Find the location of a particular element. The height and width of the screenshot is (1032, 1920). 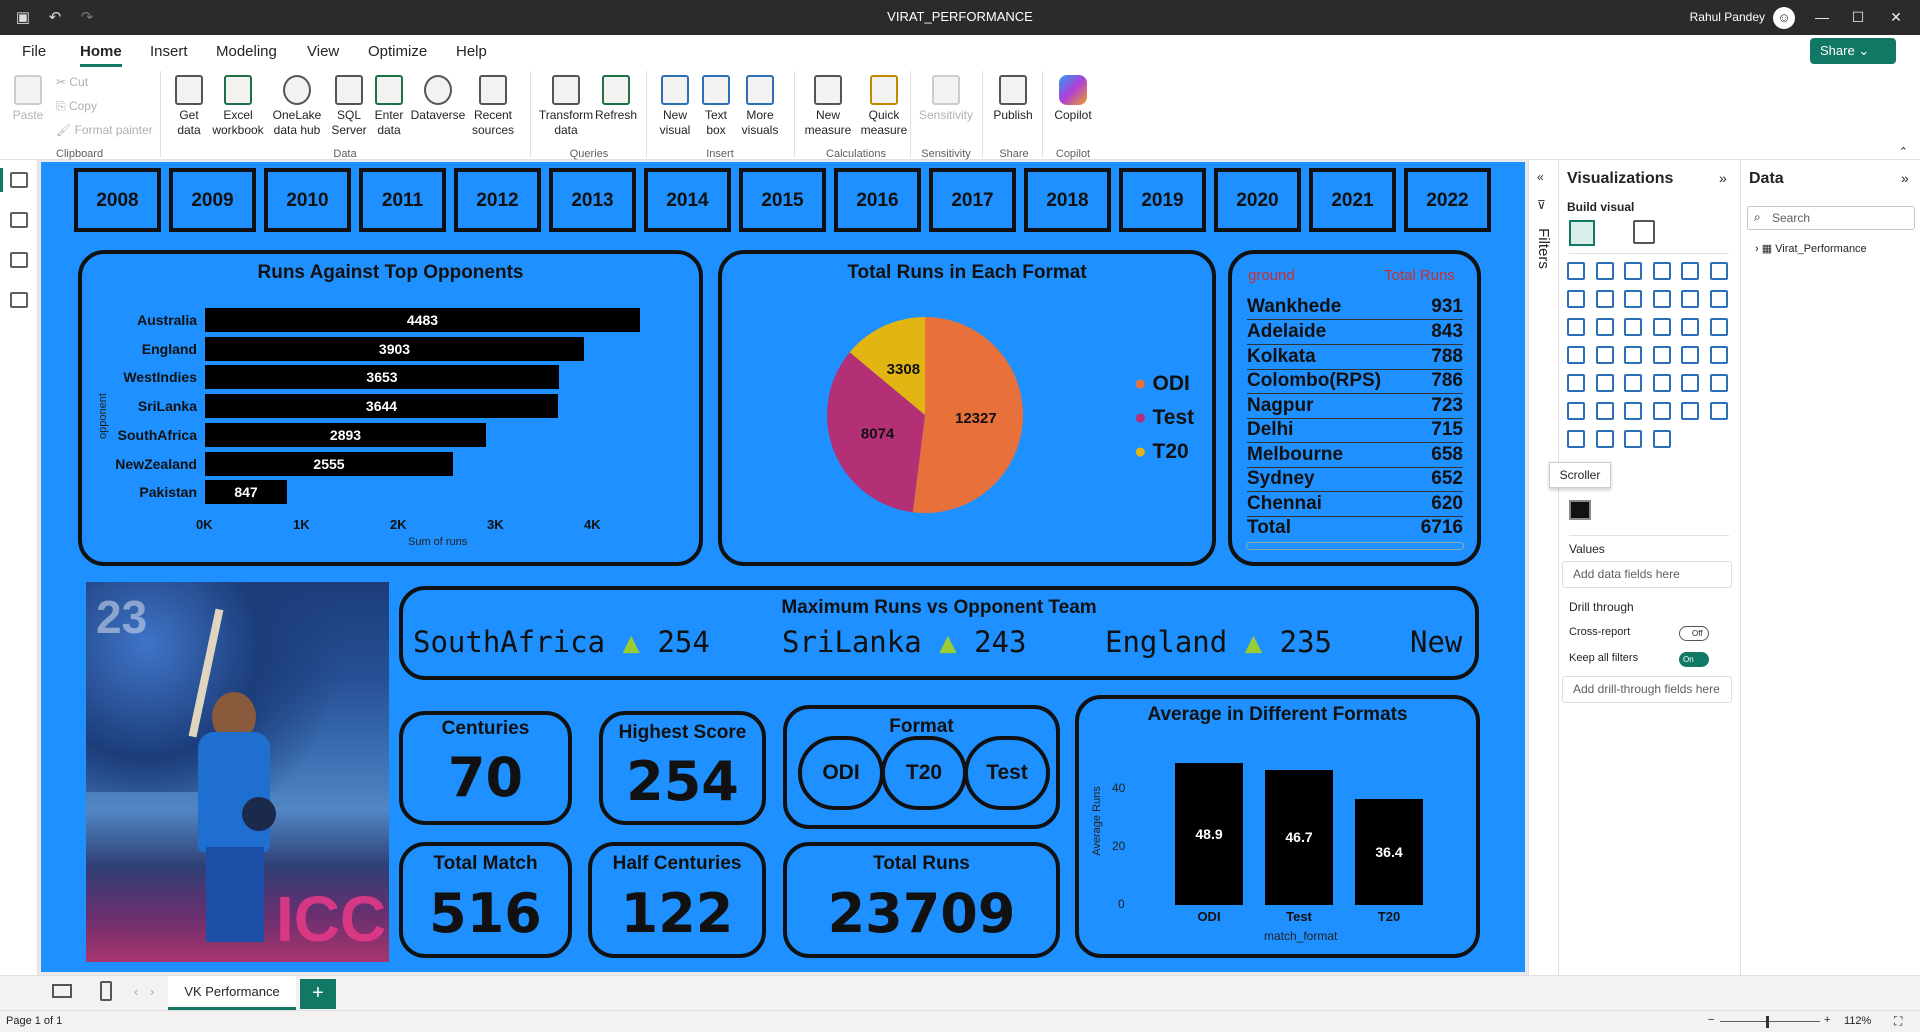

menu-view: View is located at coordinates (323, 51).